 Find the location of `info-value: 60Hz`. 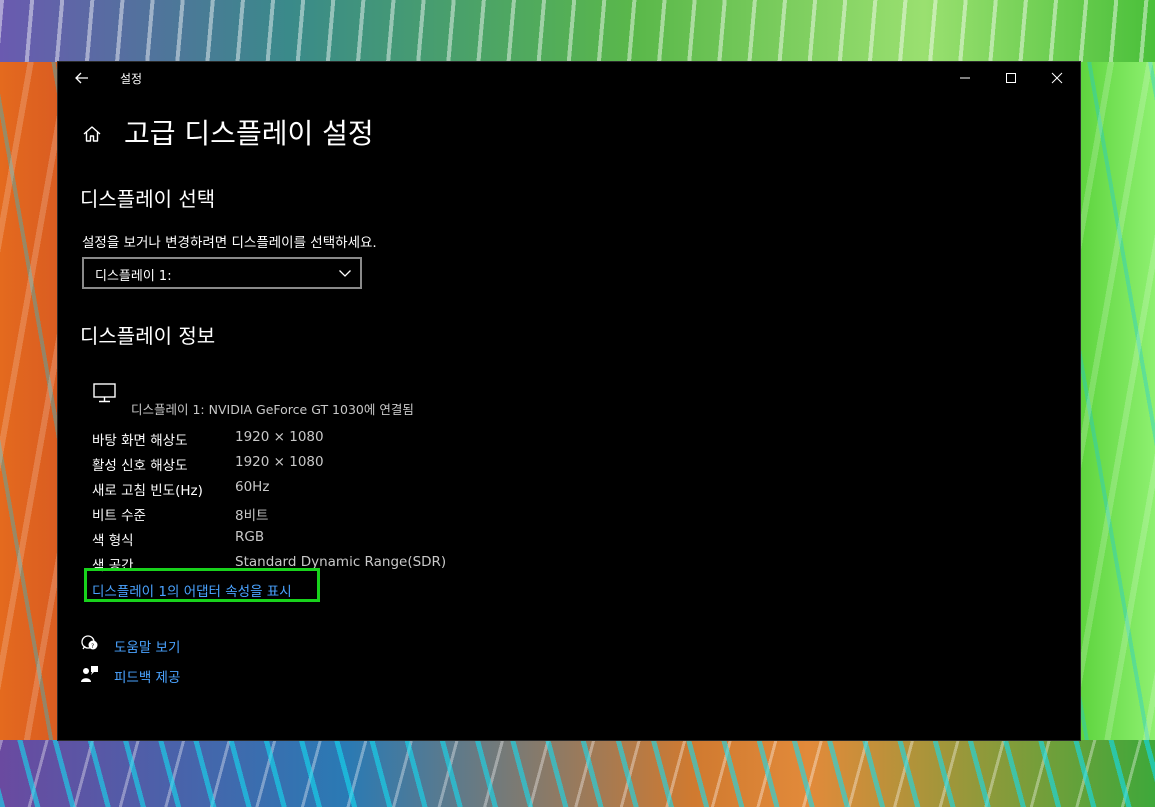

info-value: 60Hz is located at coordinates (252, 487).